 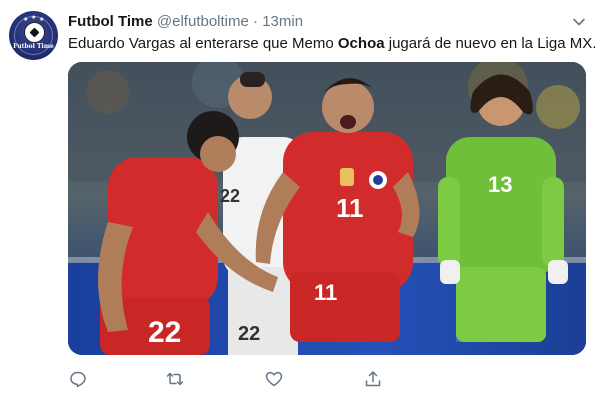 What do you see at coordinates (110, 21) in the screenshot?
I see `display-name: Futbol Time` at bounding box center [110, 21].